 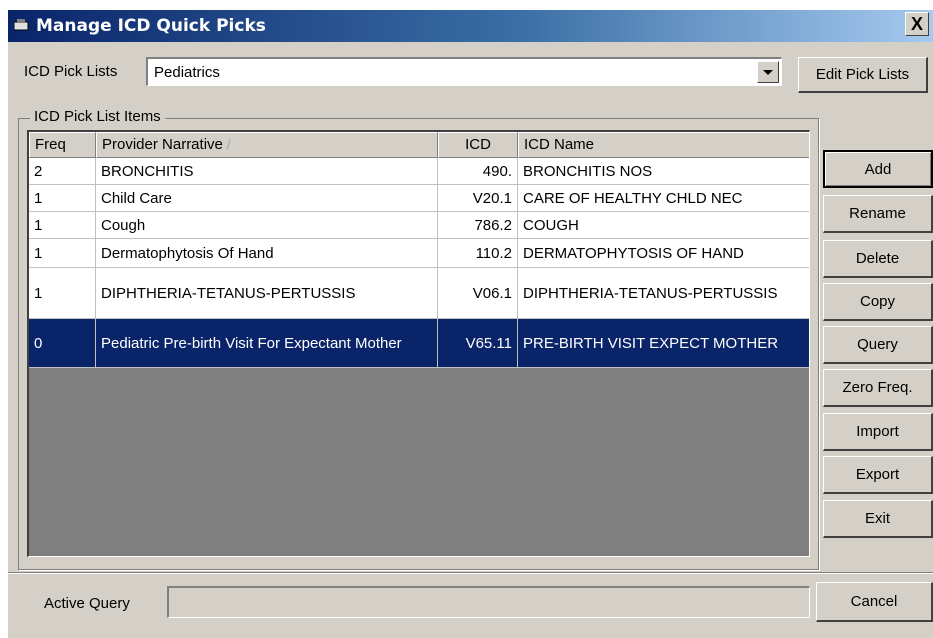 What do you see at coordinates (878, 302) in the screenshot?
I see `copy-button: Copy` at bounding box center [878, 302].